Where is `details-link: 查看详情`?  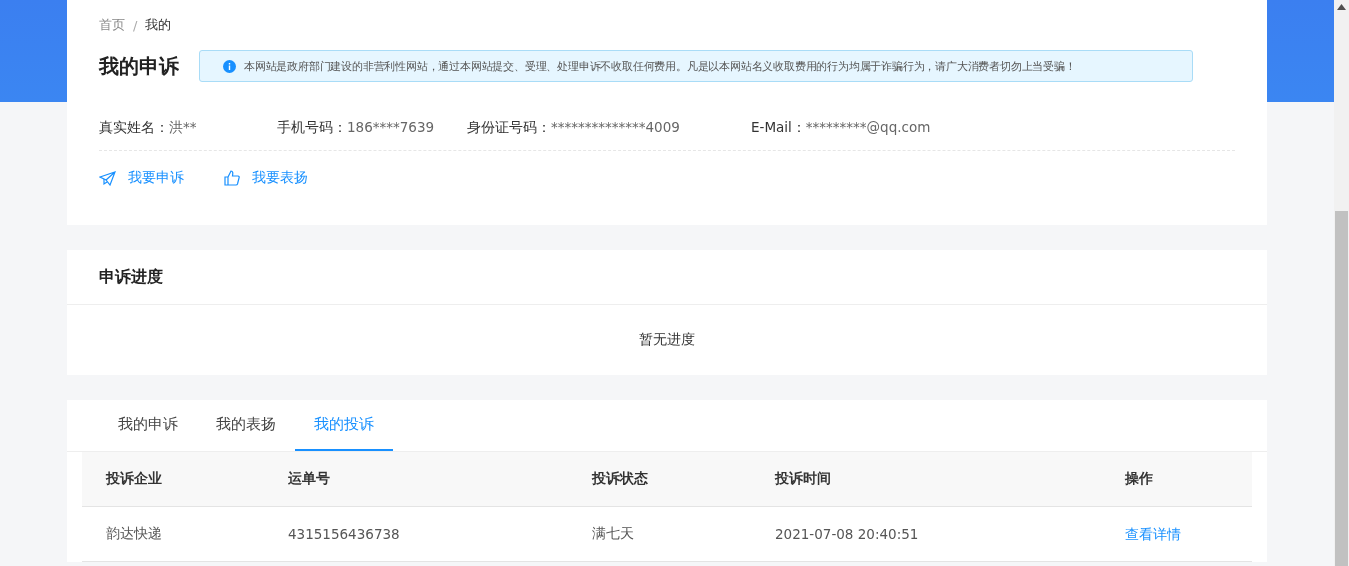
details-link: 查看详情 is located at coordinates (1153, 534).